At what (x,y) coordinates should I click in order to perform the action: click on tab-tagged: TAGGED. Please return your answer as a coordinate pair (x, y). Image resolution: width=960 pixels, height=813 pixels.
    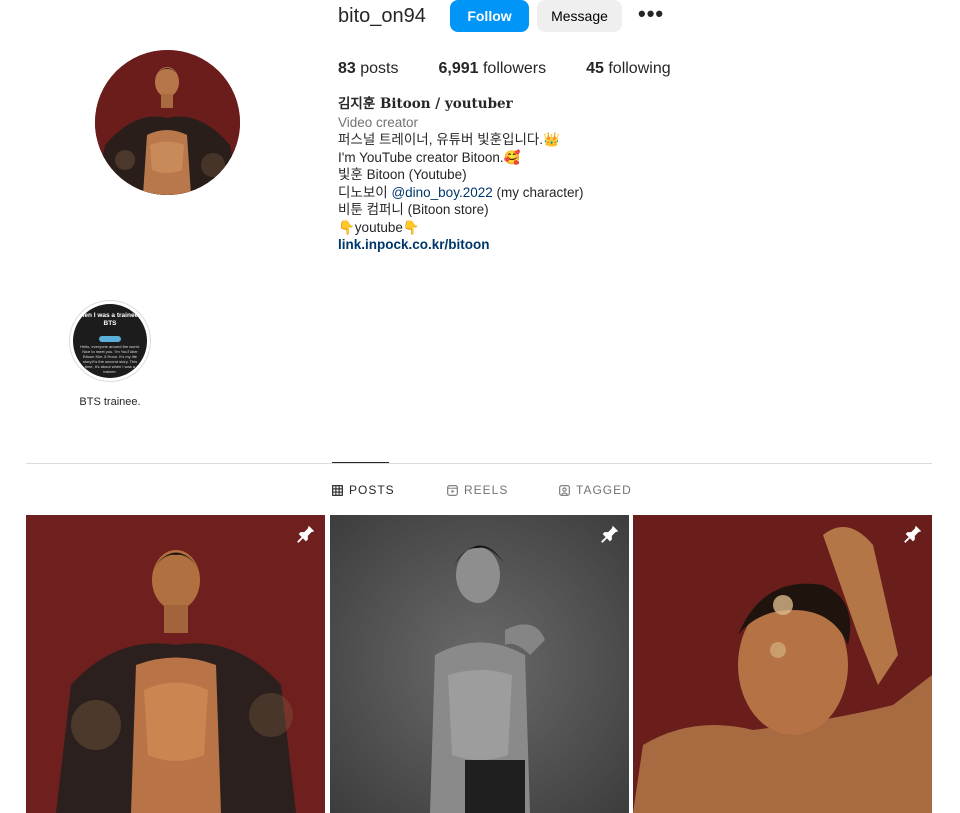
    Looking at the image, I should click on (595, 490).